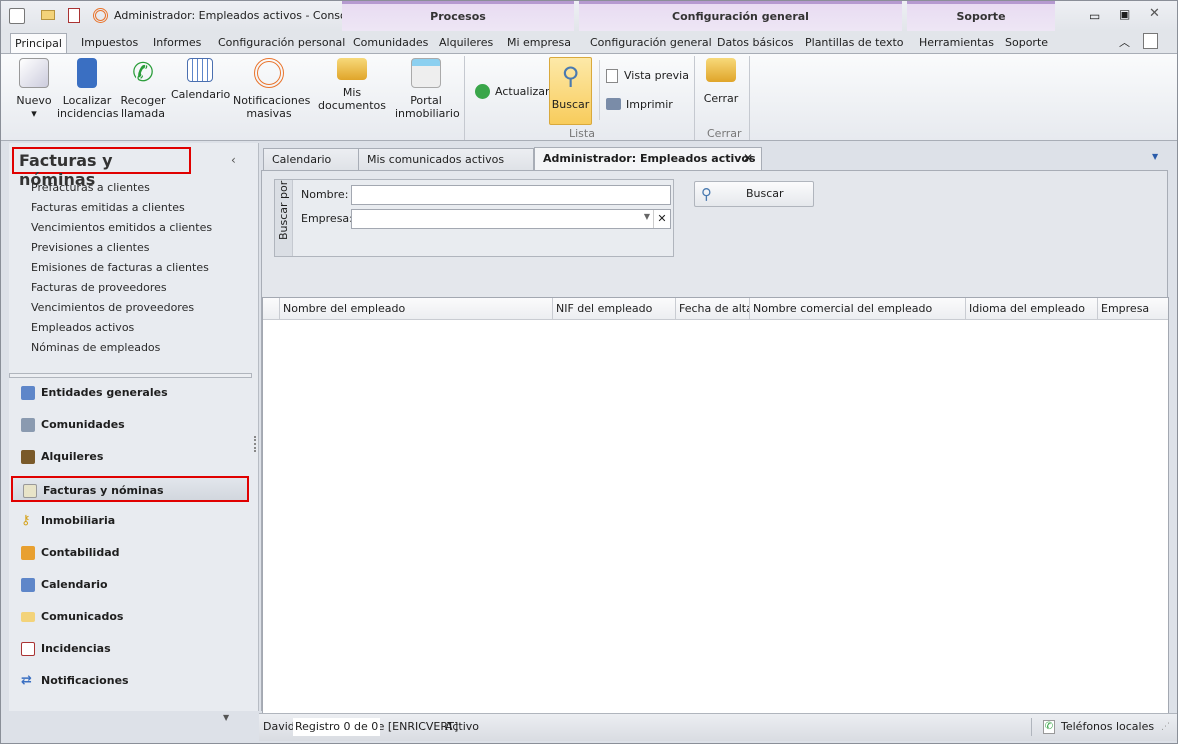 This screenshot has width=1178, height=744. Describe the element at coordinates (1094, 16) in the screenshot. I see `minimize-button: ▭` at that location.